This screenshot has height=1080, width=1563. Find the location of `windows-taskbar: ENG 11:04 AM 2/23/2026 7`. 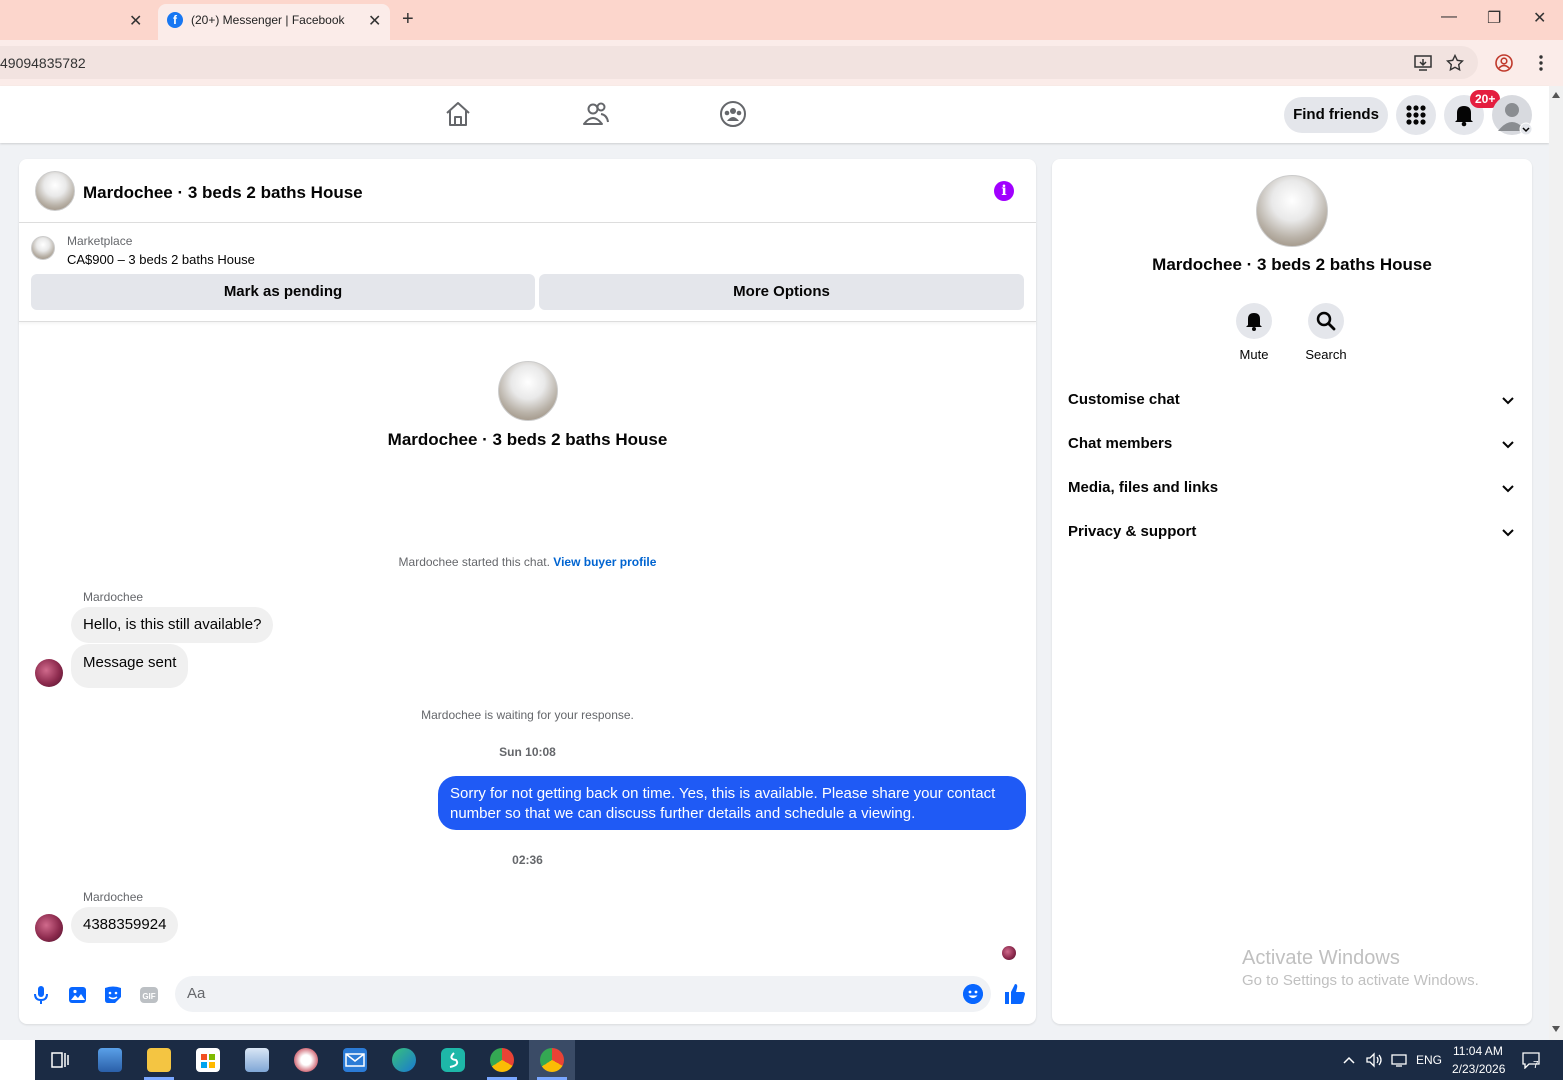

windows-taskbar: ENG 11:04 AM 2/23/2026 7 is located at coordinates (781, 1060).